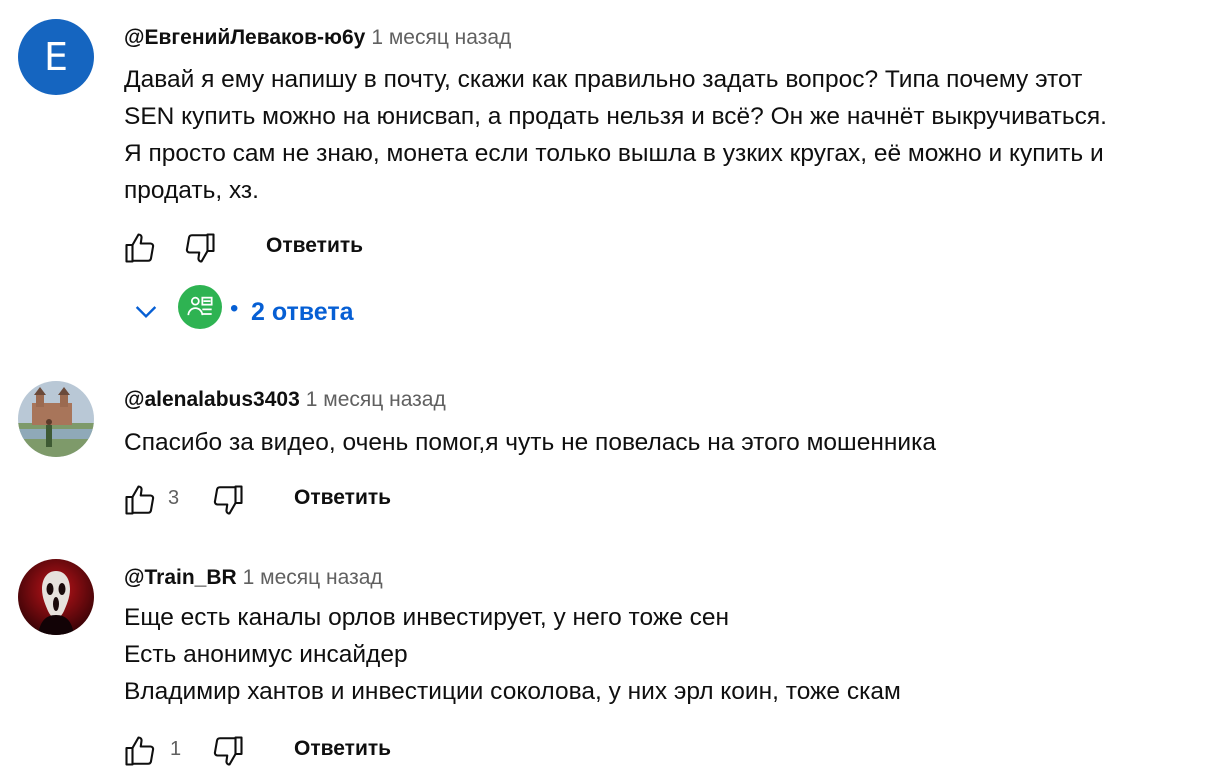 The image size is (1219, 776). I want to click on comment-text-line: Есть анонимус инсайдер, so click(266, 654).